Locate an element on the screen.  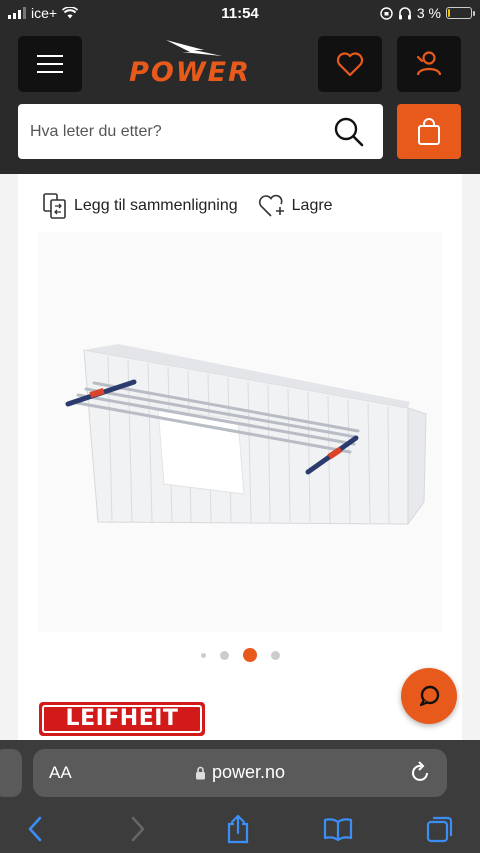
user-icon is located at coordinates (429, 63).